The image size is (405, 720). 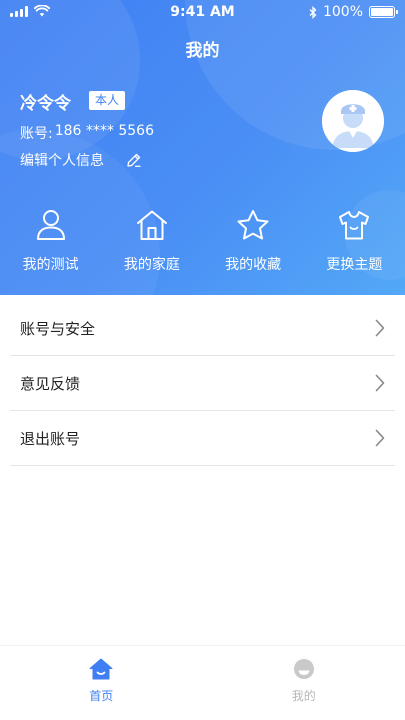 I want to click on account-label: 账号:, so click(x=36, y=134).